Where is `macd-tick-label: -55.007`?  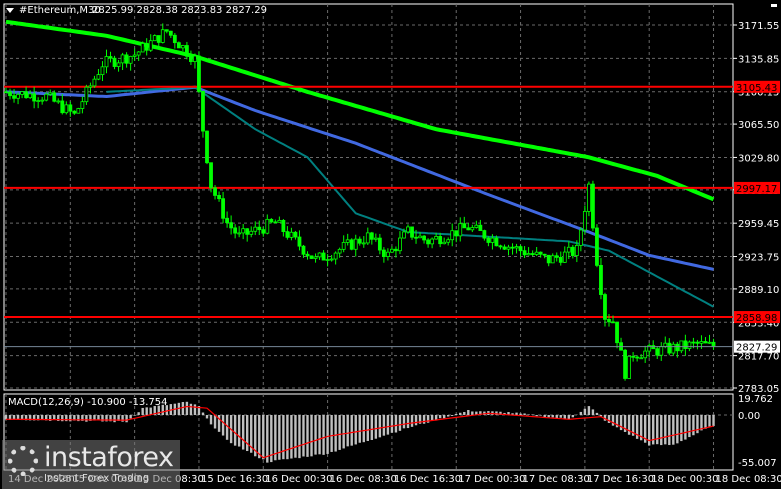
macd-tick-label: -55.007 is located at coordinates (757, 463).